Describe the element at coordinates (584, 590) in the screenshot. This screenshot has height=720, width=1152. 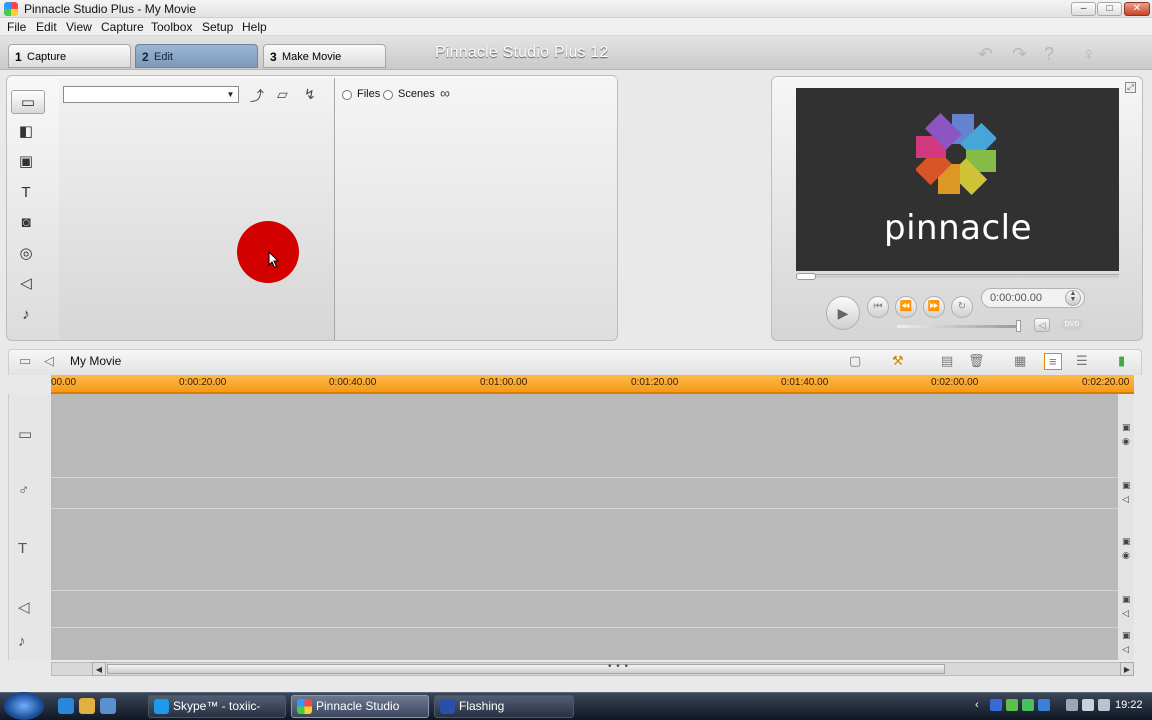
I see `track-divider` at that location.